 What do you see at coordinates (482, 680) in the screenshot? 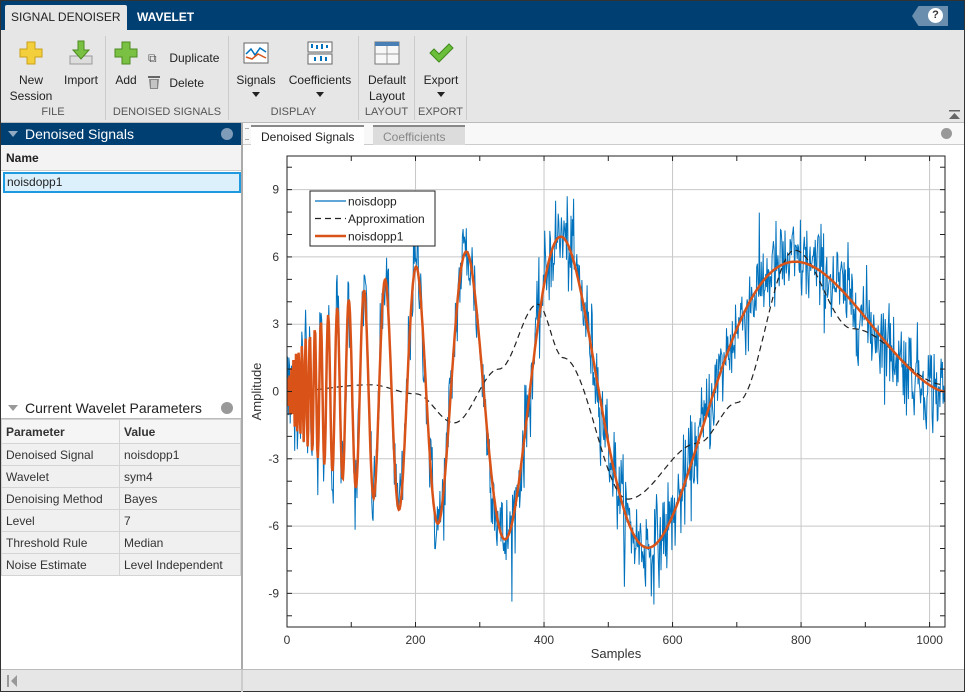
I see `status-bar` at bounding box center [482, 680].